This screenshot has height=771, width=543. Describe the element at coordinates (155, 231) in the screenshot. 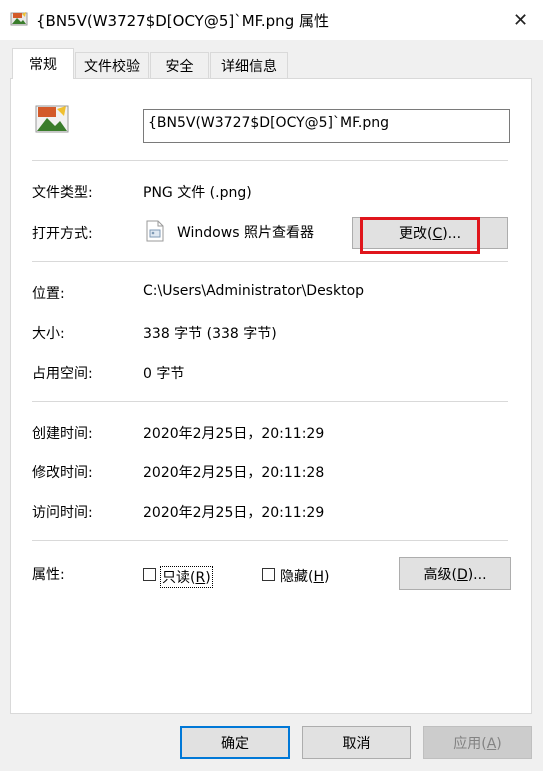

I see `photo-viewer-icon` at that location.